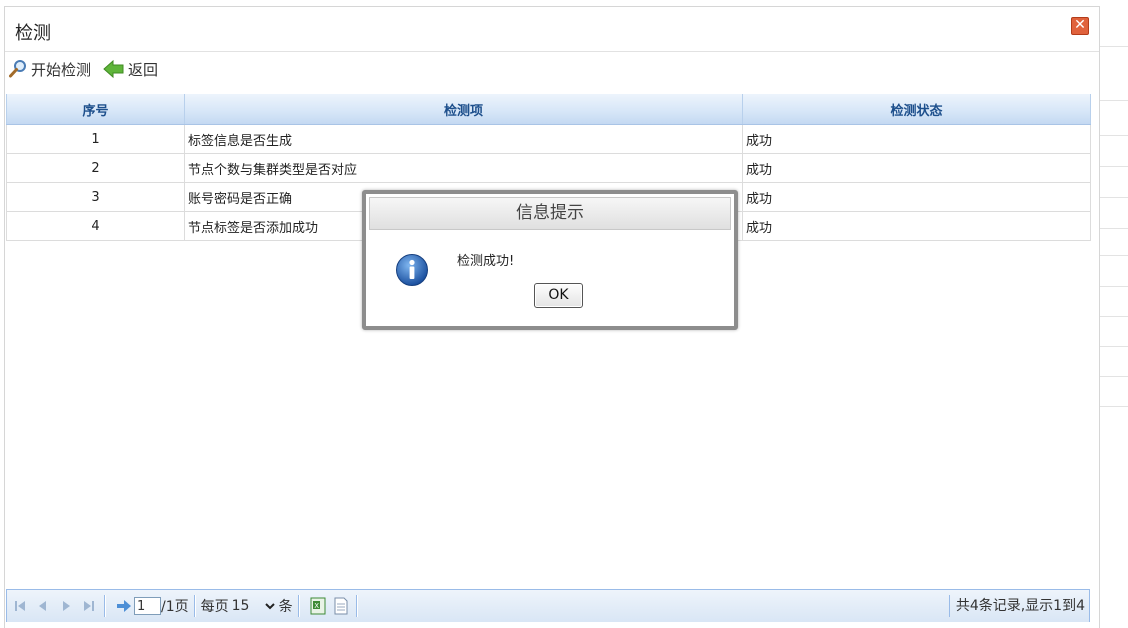 This screenshot has height=628, width=1128. Describe the element at coordinates (463, 109) in the screenshot. I see `column-header-item: 检测项` at that location.